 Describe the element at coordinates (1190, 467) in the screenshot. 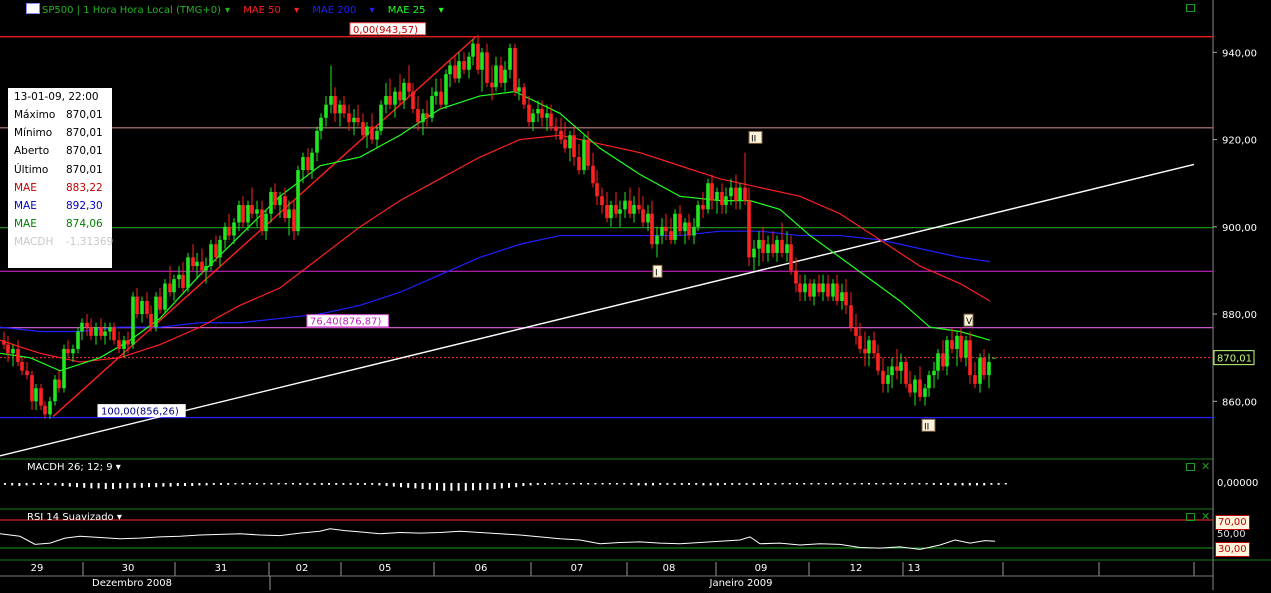

I see `macd-maximize-icon` at that location.